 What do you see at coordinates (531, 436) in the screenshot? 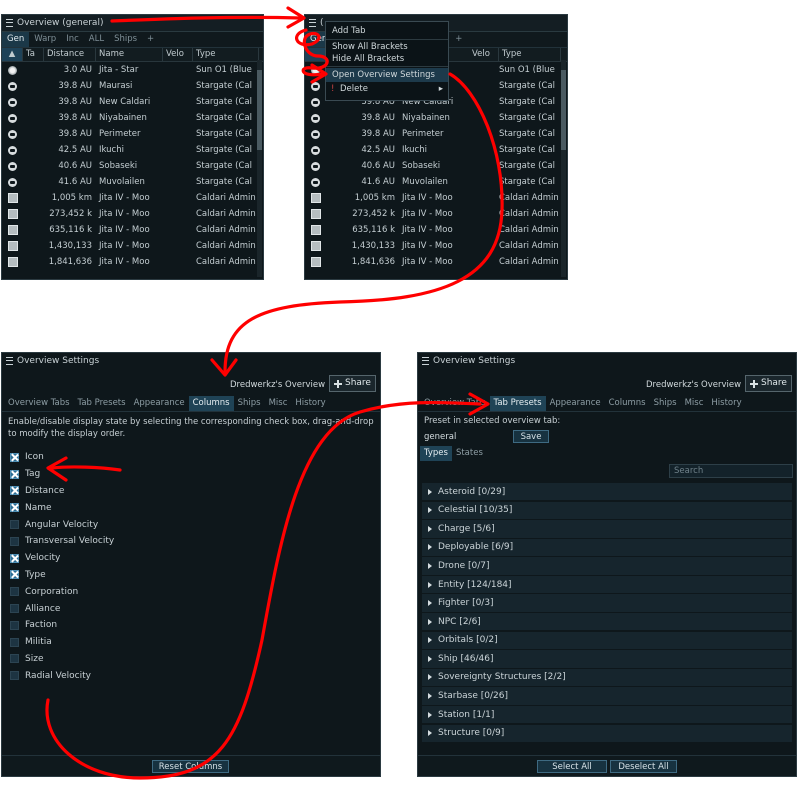
I see `save-button: Save` at bounding box center [531, 436].